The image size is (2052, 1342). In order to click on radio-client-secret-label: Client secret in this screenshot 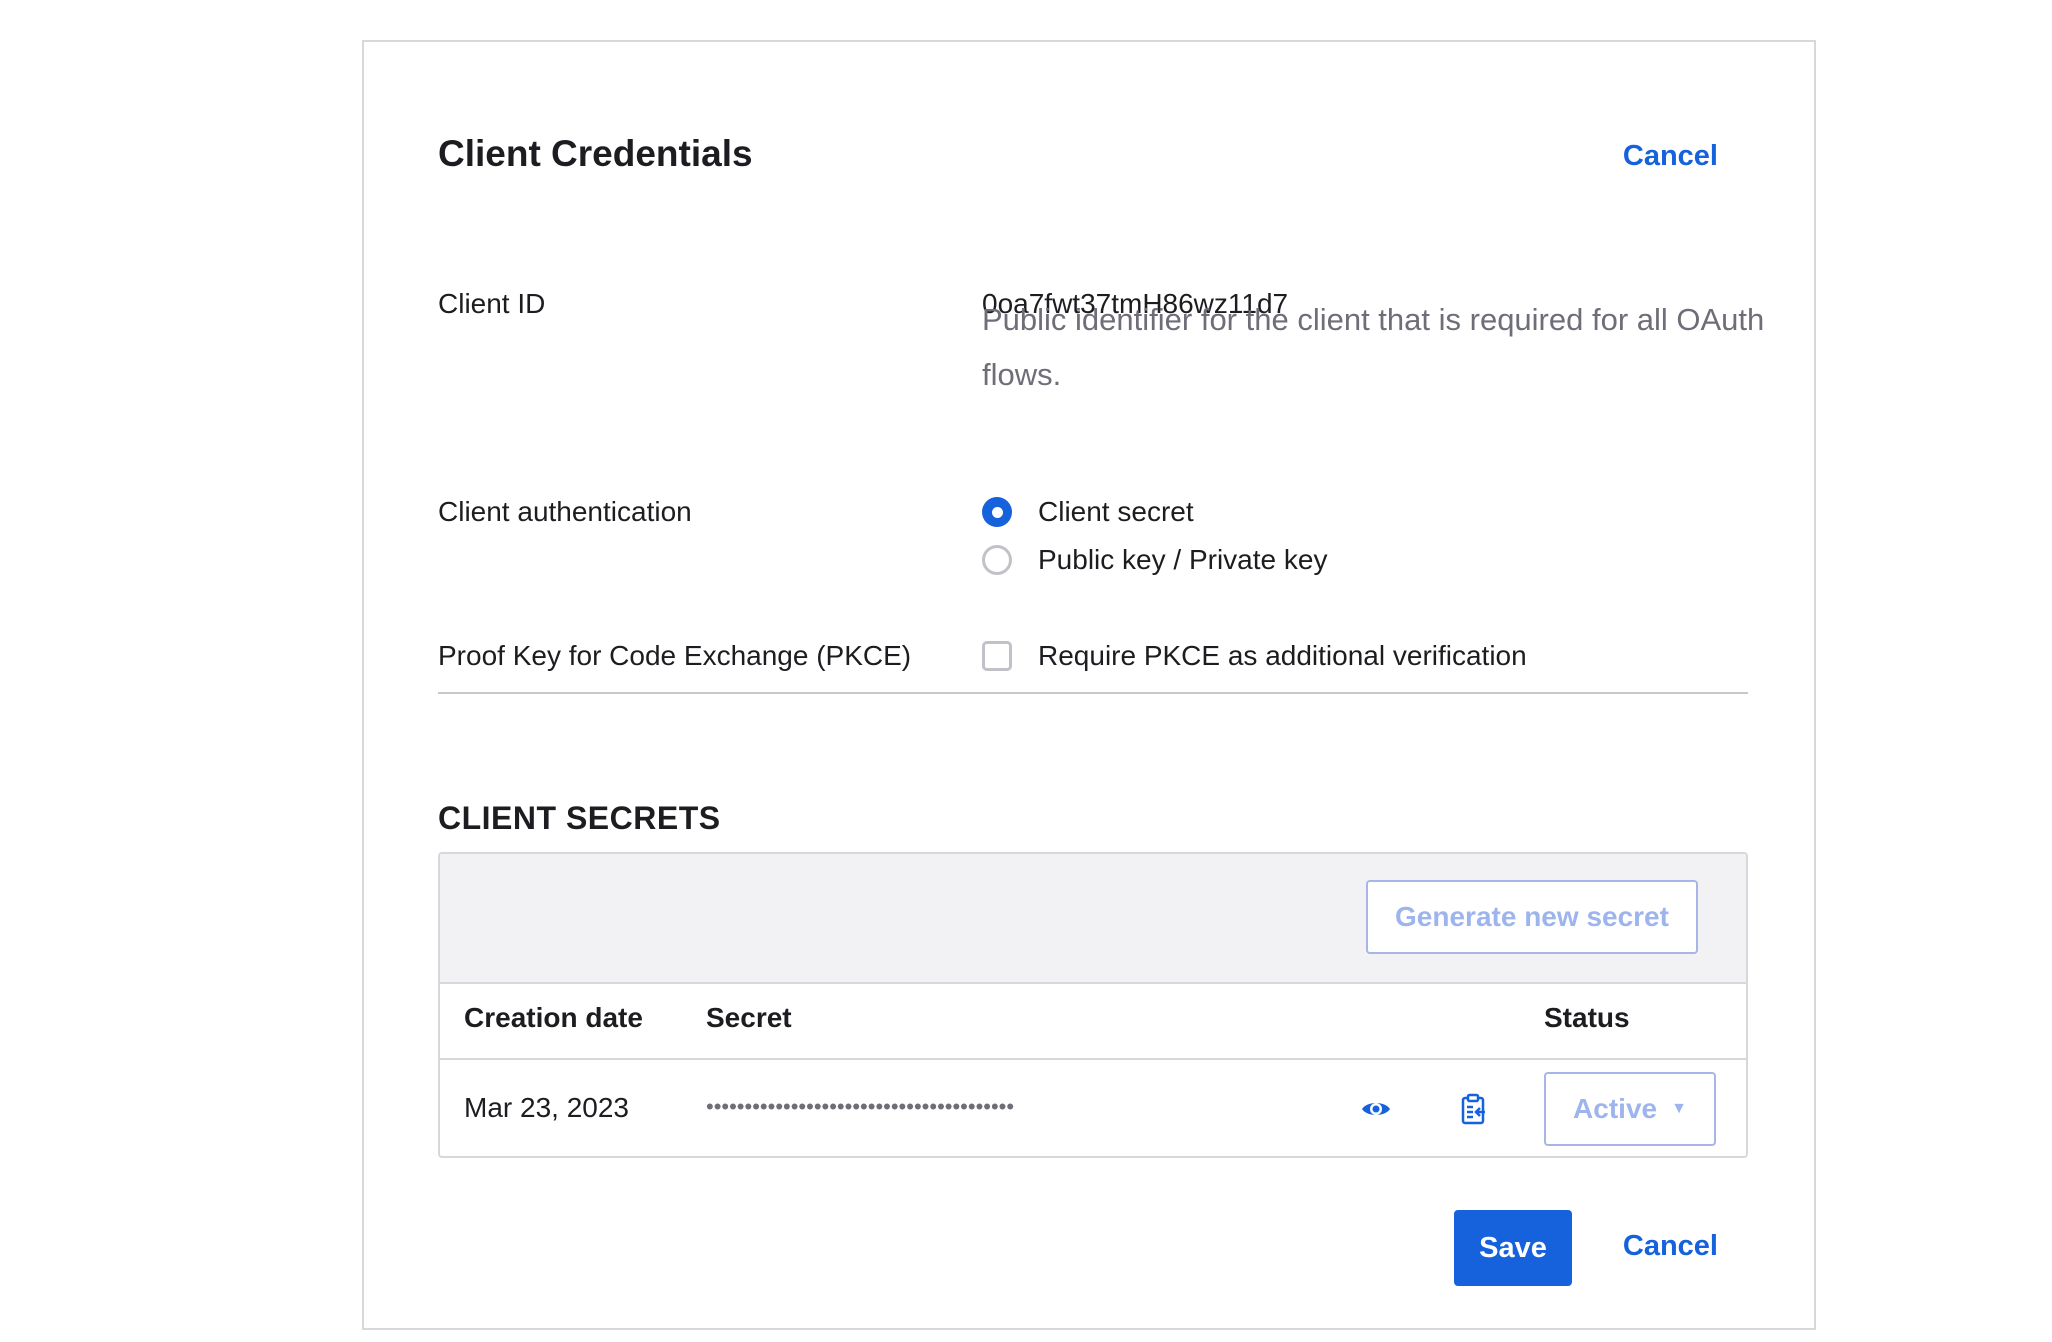, I will do `click(1116, 511)`.